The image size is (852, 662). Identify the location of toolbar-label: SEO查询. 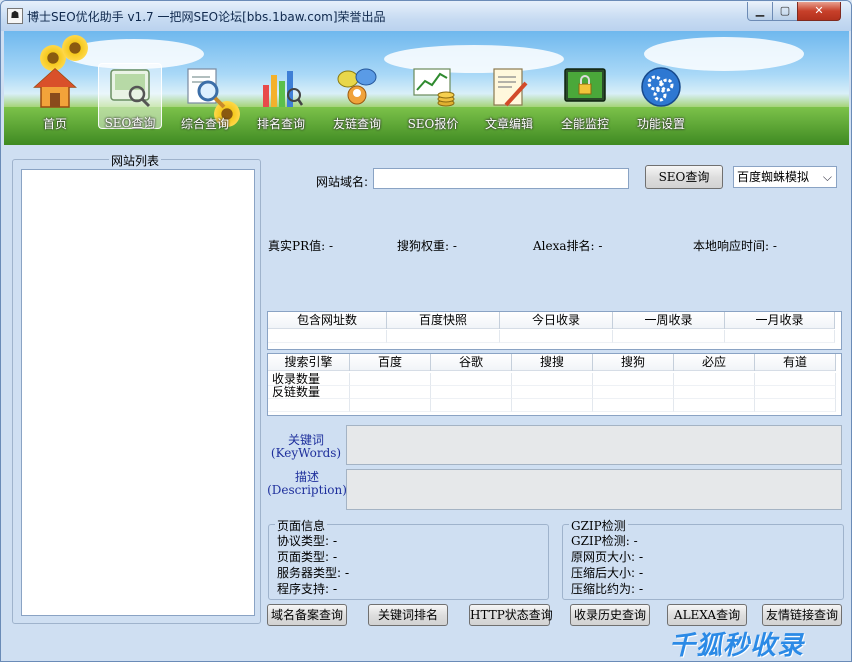
(130, 123).